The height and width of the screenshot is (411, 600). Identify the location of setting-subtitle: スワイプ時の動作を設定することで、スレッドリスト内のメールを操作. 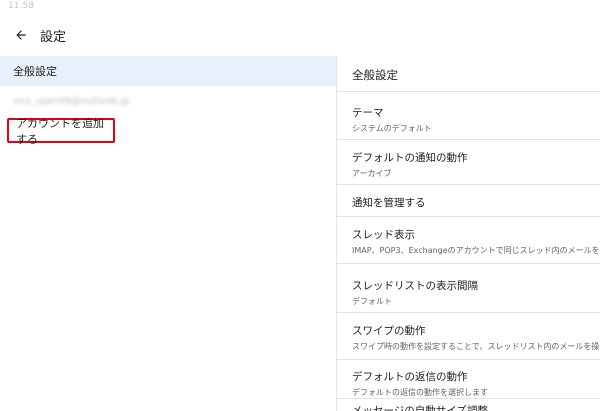
(476, 346).